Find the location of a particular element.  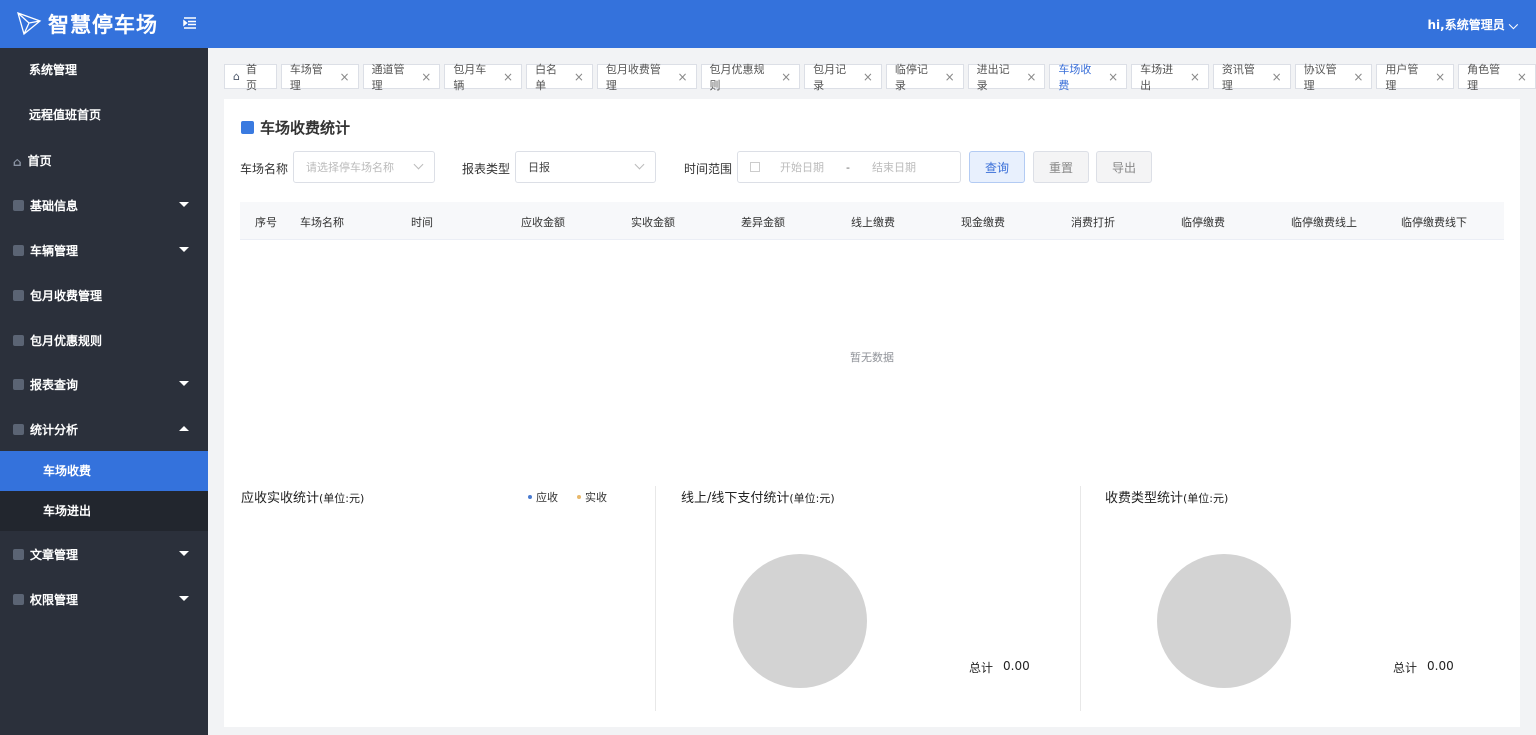

page-title-text: 车场收费统计 is located at coordinates (305, 128).